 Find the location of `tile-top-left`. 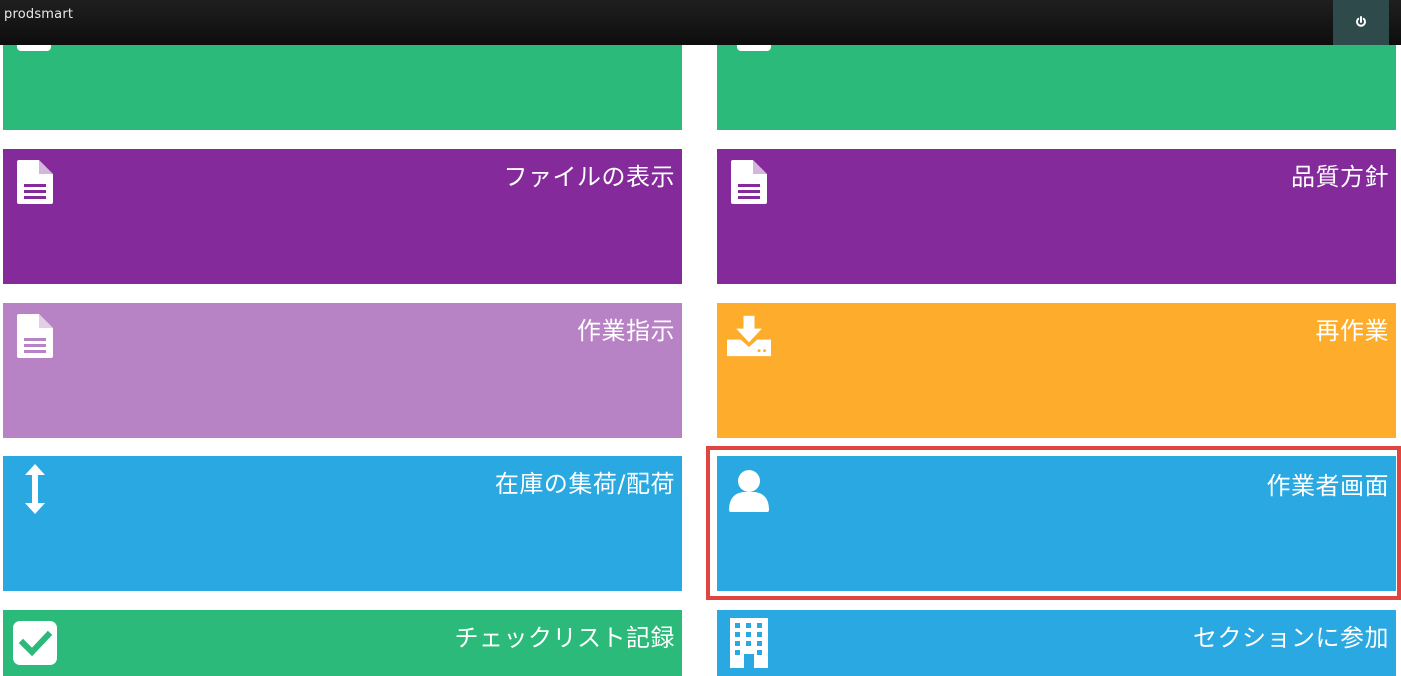

tile-top-left is located at coordinates (342, 87).